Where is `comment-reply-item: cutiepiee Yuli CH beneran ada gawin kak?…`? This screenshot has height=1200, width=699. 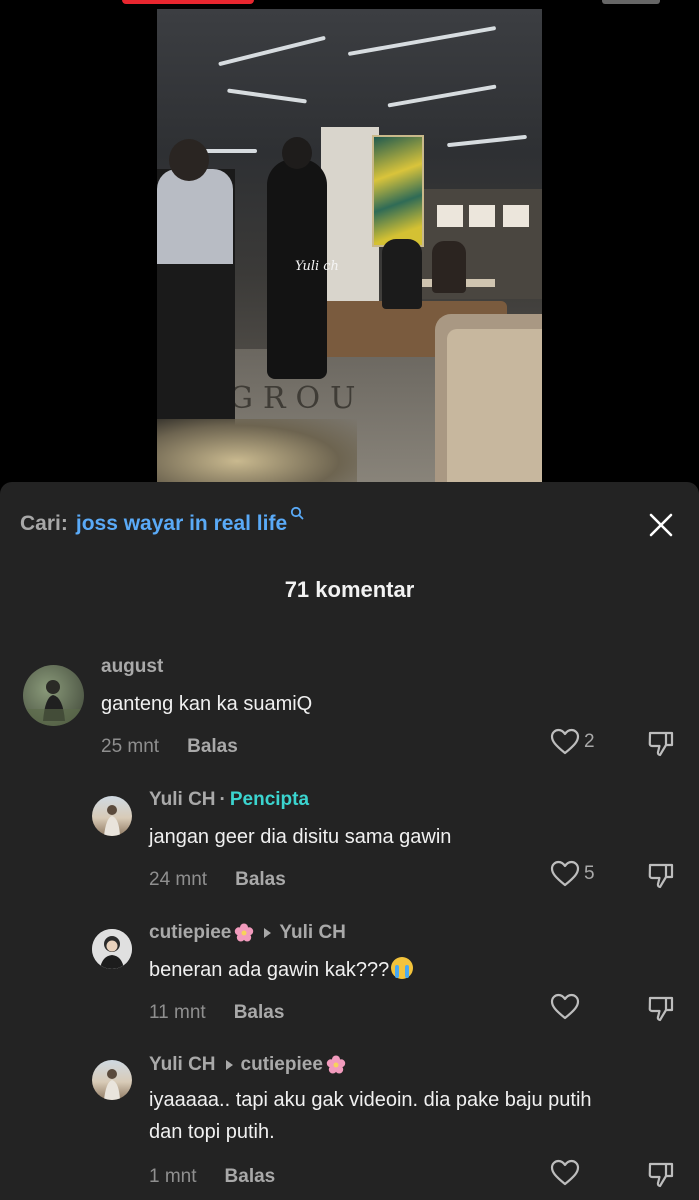 comment-reply-item: cutiepiee Yuli CH beneran ada gawin kak?… is located at coordinates (349, 982).